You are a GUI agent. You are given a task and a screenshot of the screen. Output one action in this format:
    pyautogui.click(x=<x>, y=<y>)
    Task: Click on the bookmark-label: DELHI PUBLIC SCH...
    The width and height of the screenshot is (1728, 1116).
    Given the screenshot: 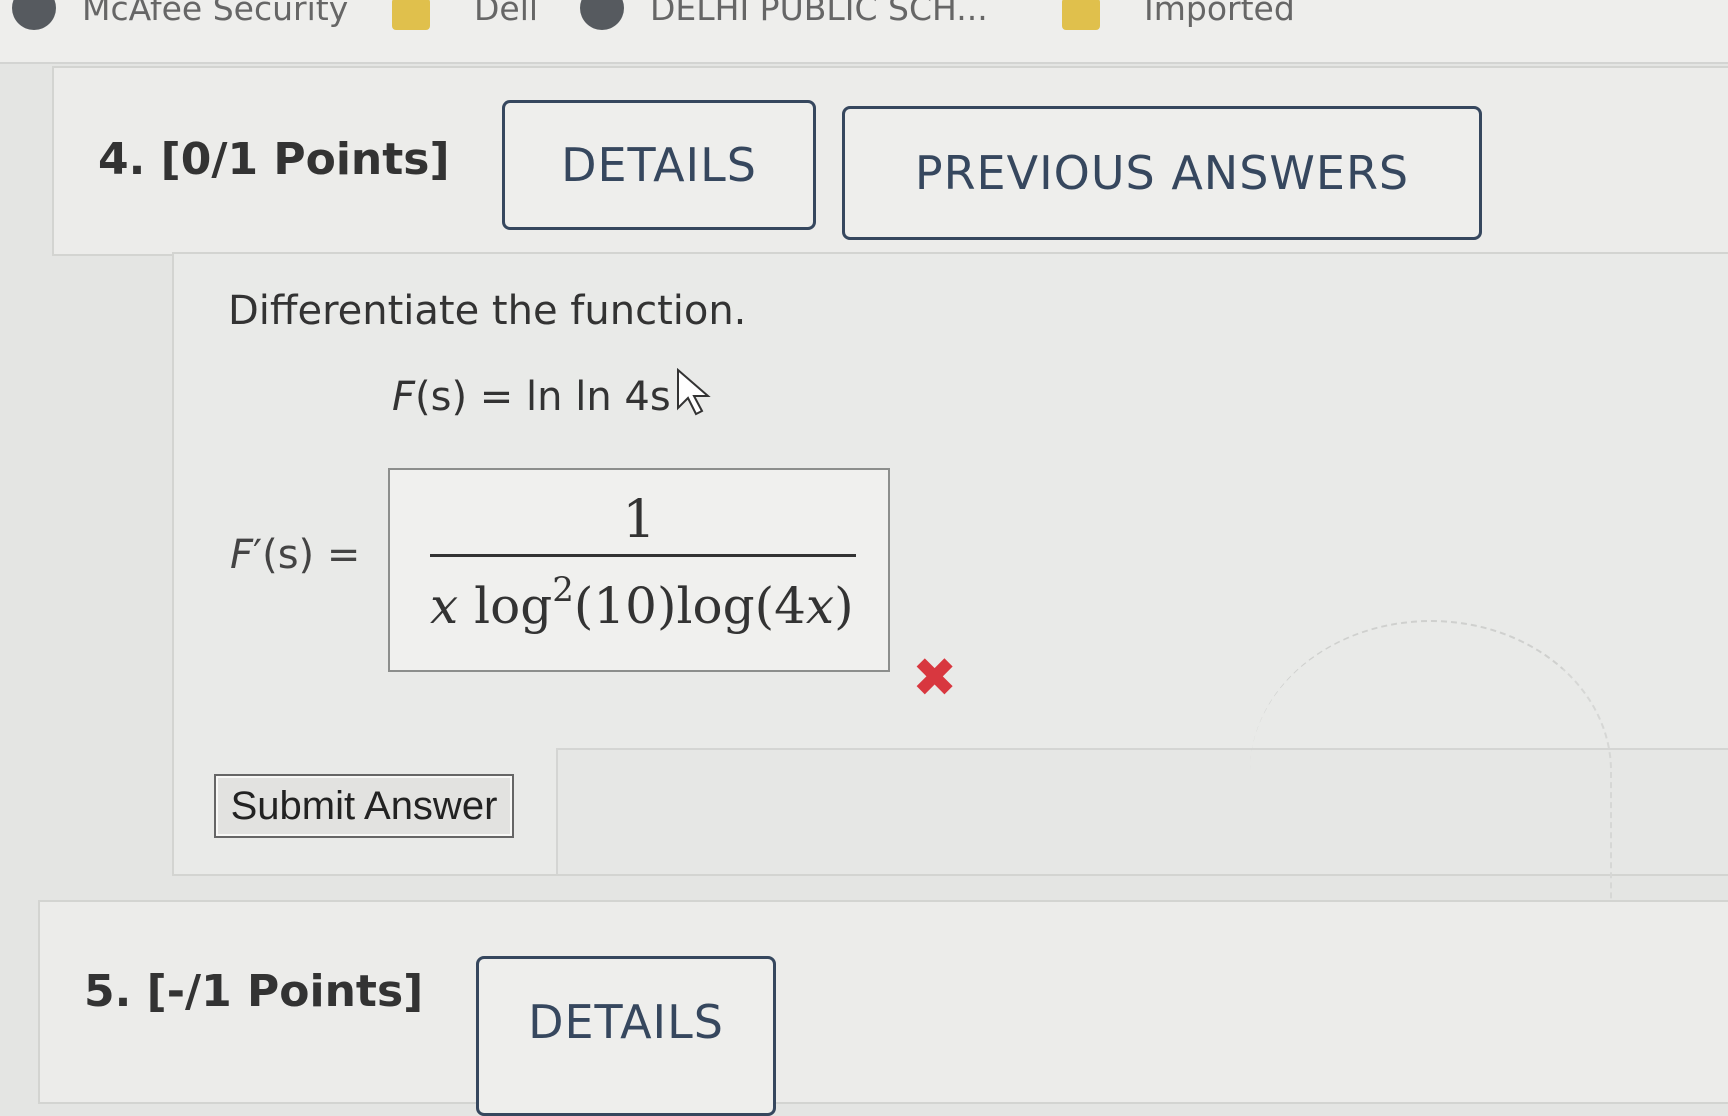 What is the action you would take?
    pyautogui.click(x=819, y=14)
    